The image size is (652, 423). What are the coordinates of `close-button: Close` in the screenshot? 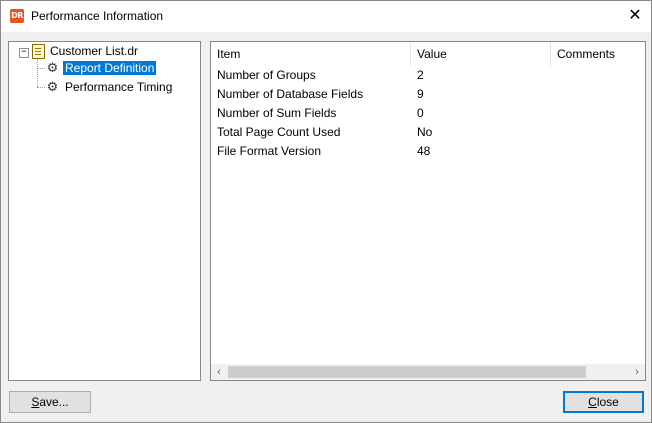 It's located at (603, 402).